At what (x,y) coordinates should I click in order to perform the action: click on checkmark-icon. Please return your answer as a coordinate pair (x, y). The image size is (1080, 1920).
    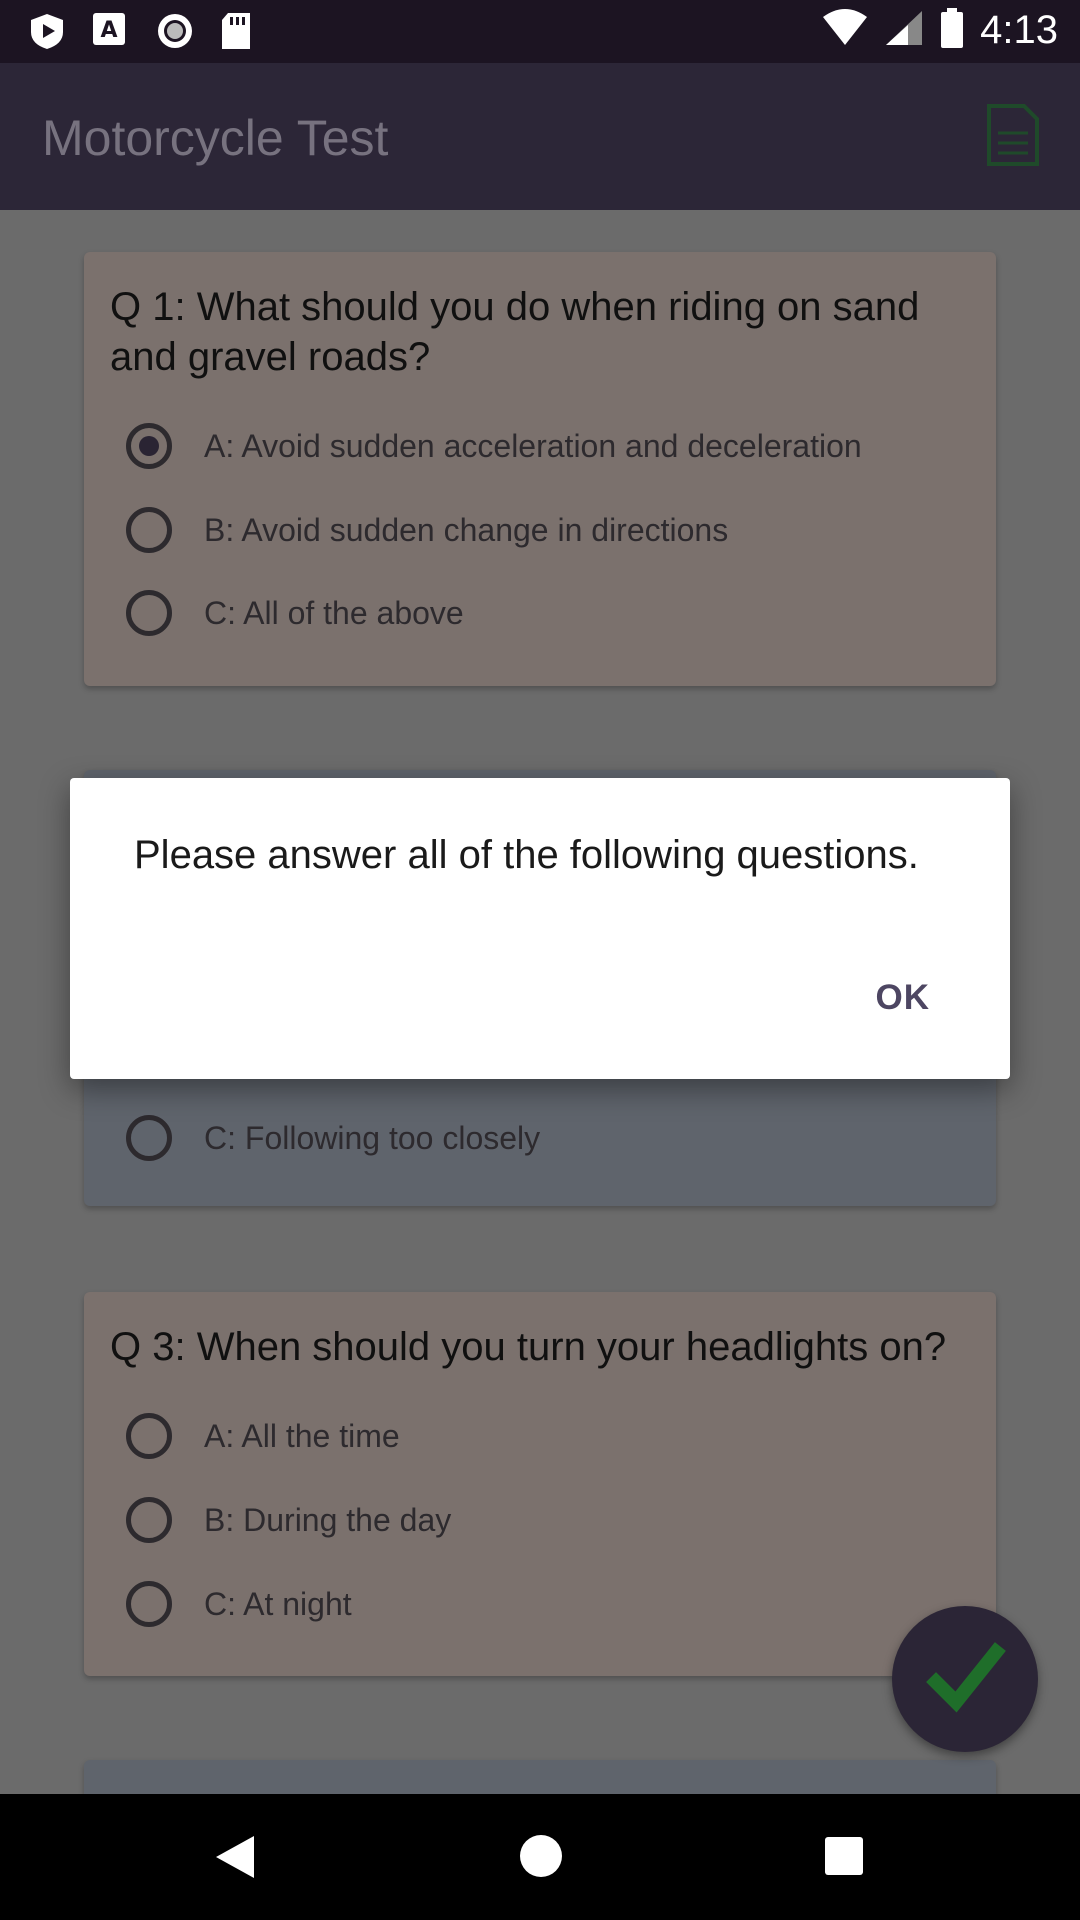
    Looking at the image, I should click on (966, 1677).